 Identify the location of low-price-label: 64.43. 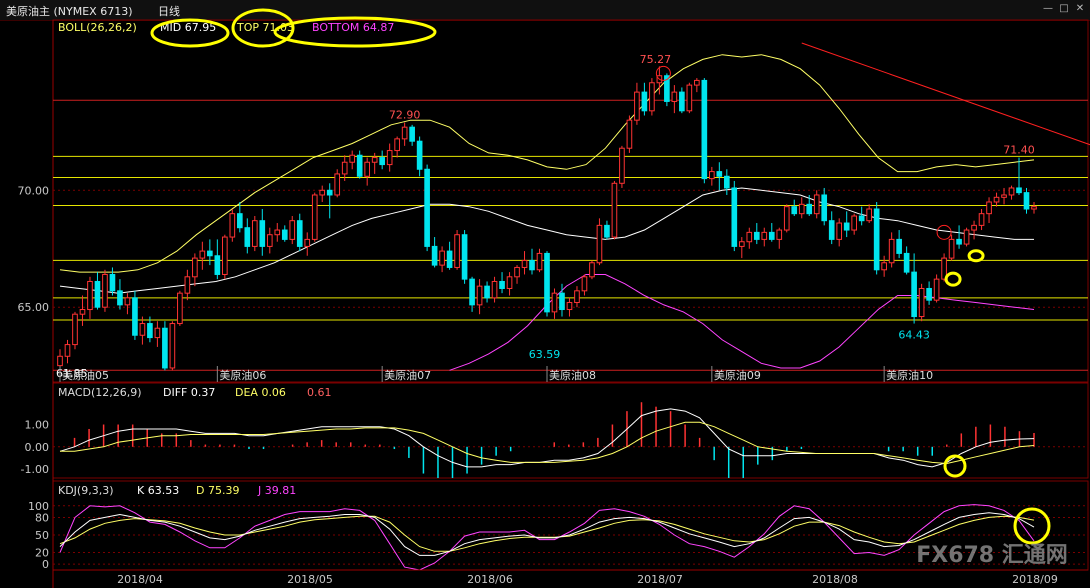
(914, 335).